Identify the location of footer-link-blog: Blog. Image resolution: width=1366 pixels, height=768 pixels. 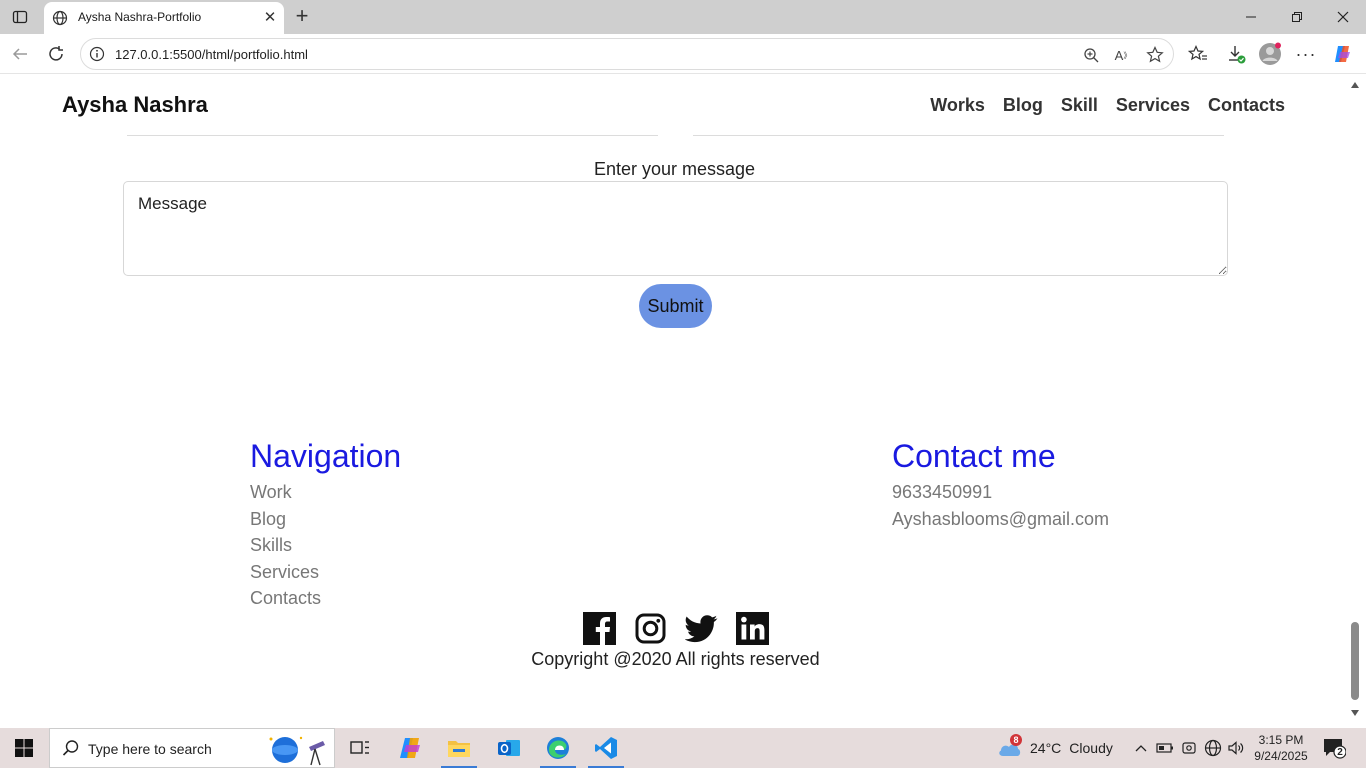
(325, 519).